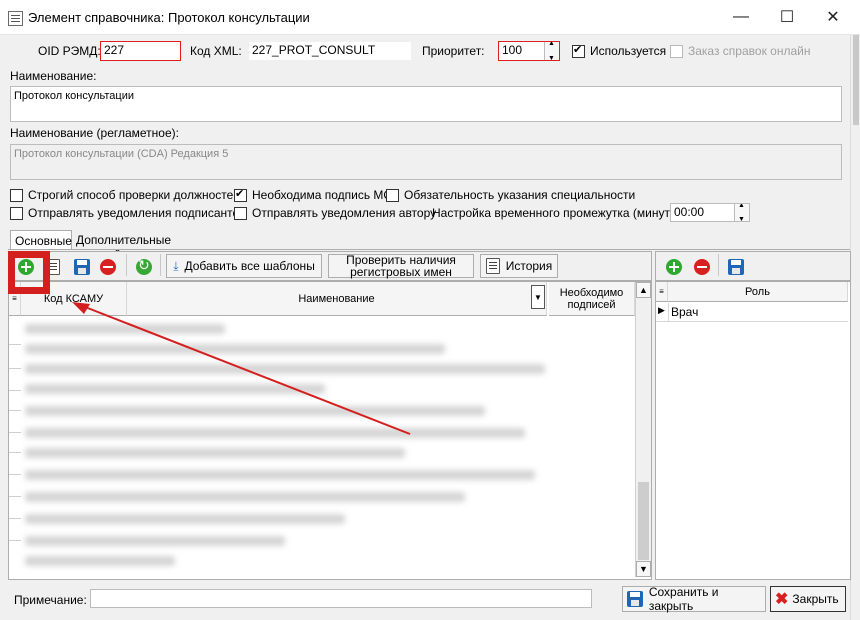  What do you see at coordinates (245, 369) in the screenshot?
I see `arrow-line` at bounding box center [245, 369].